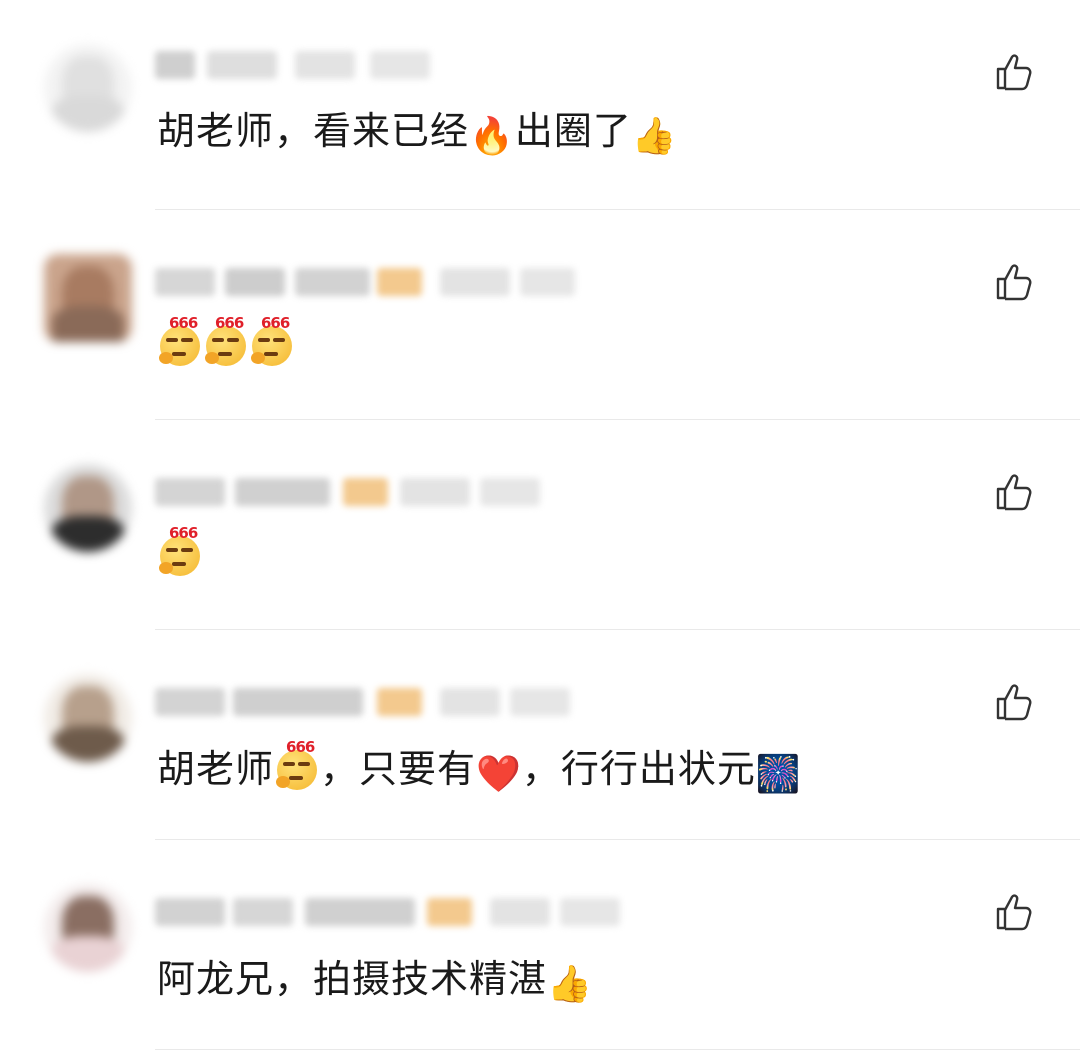  I want to click on comment-text: 666, so click(180, 550).